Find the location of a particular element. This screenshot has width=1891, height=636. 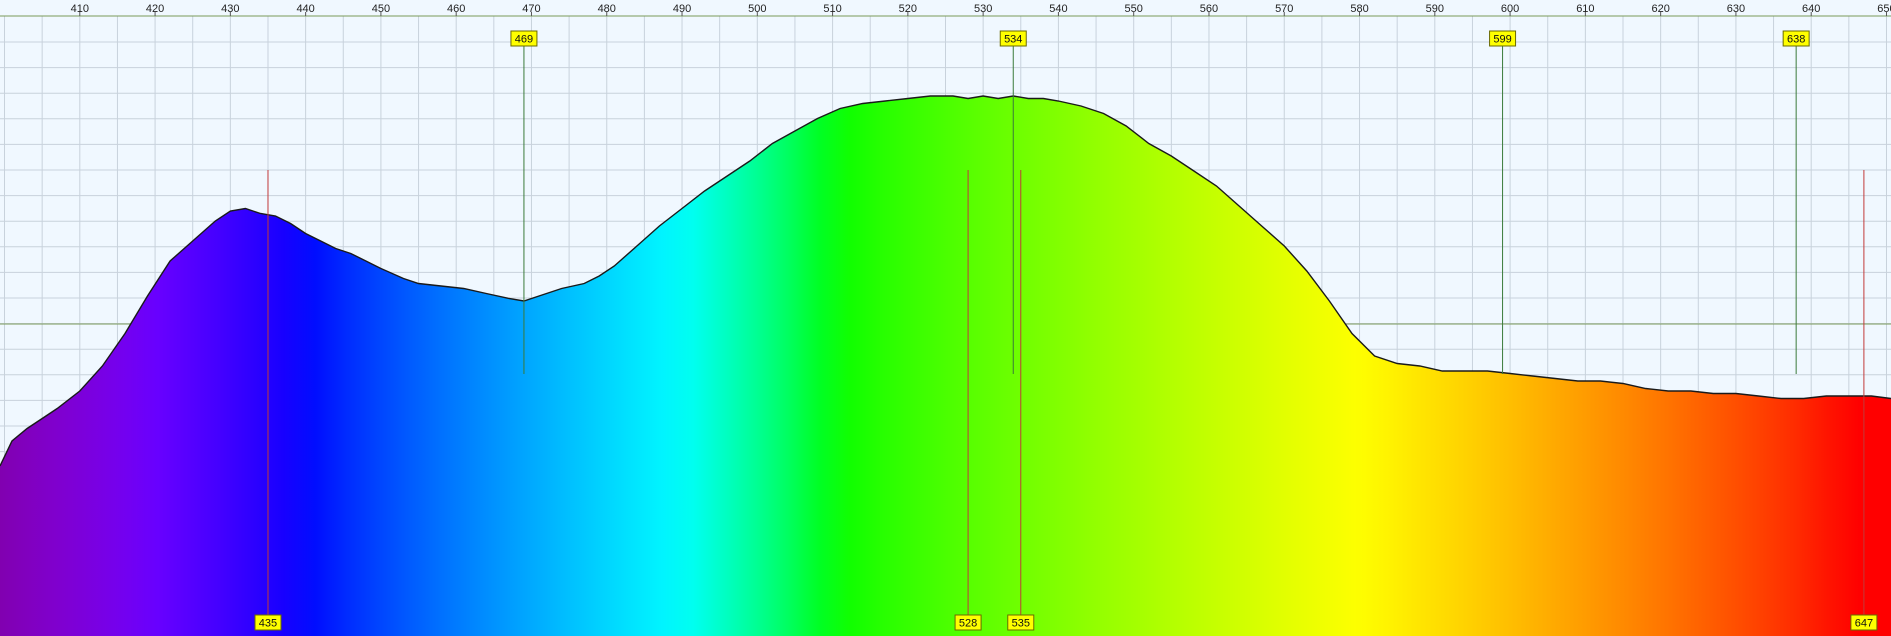

marker-label-435: 435 is located at coordinates (268, 624).